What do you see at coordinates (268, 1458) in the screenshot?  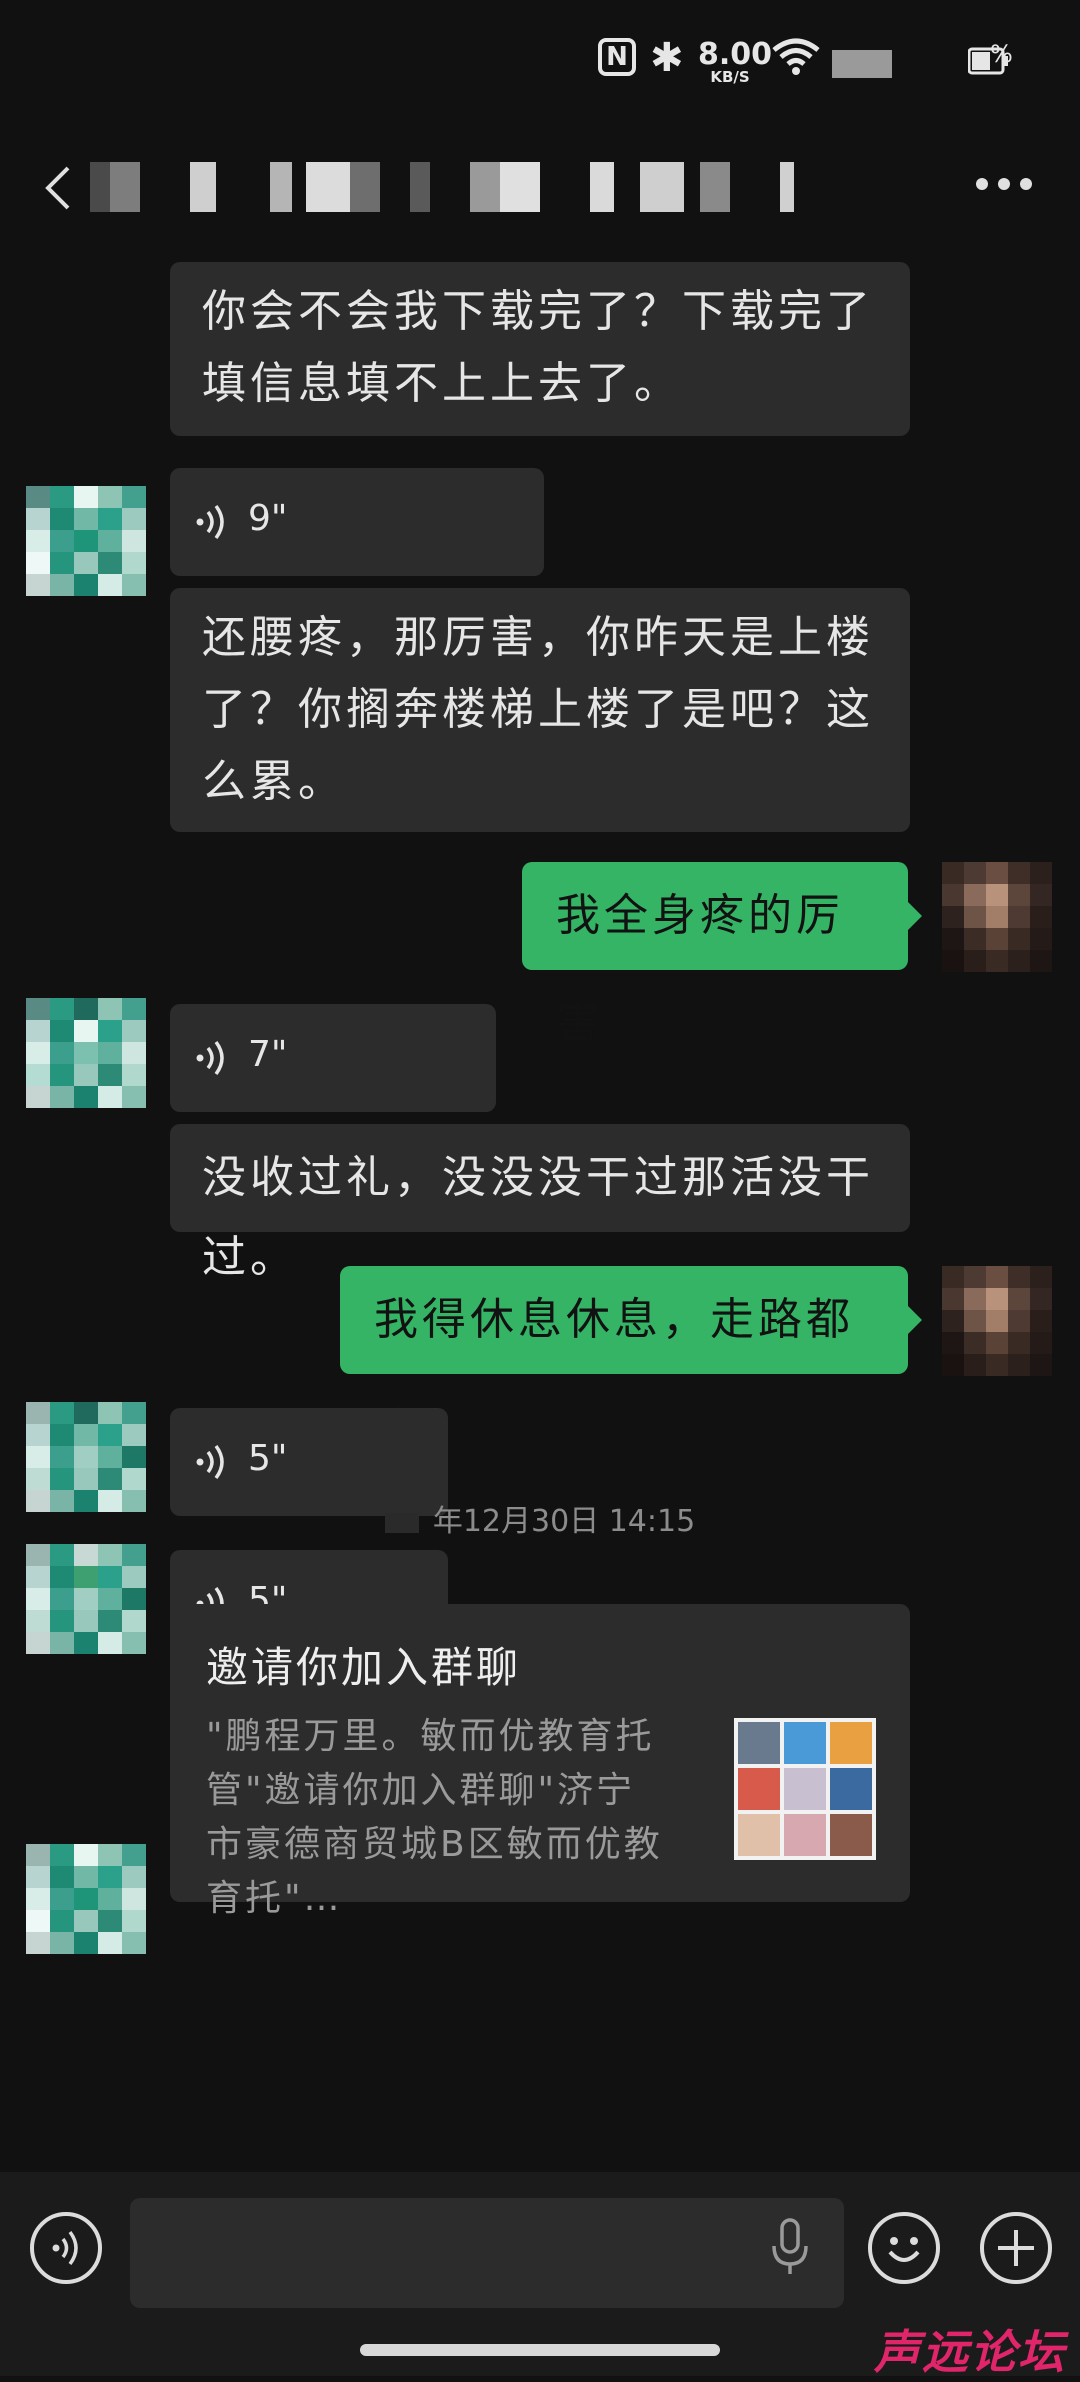 I see `voice-duration: 5"` at bounding box center [268, 1458].